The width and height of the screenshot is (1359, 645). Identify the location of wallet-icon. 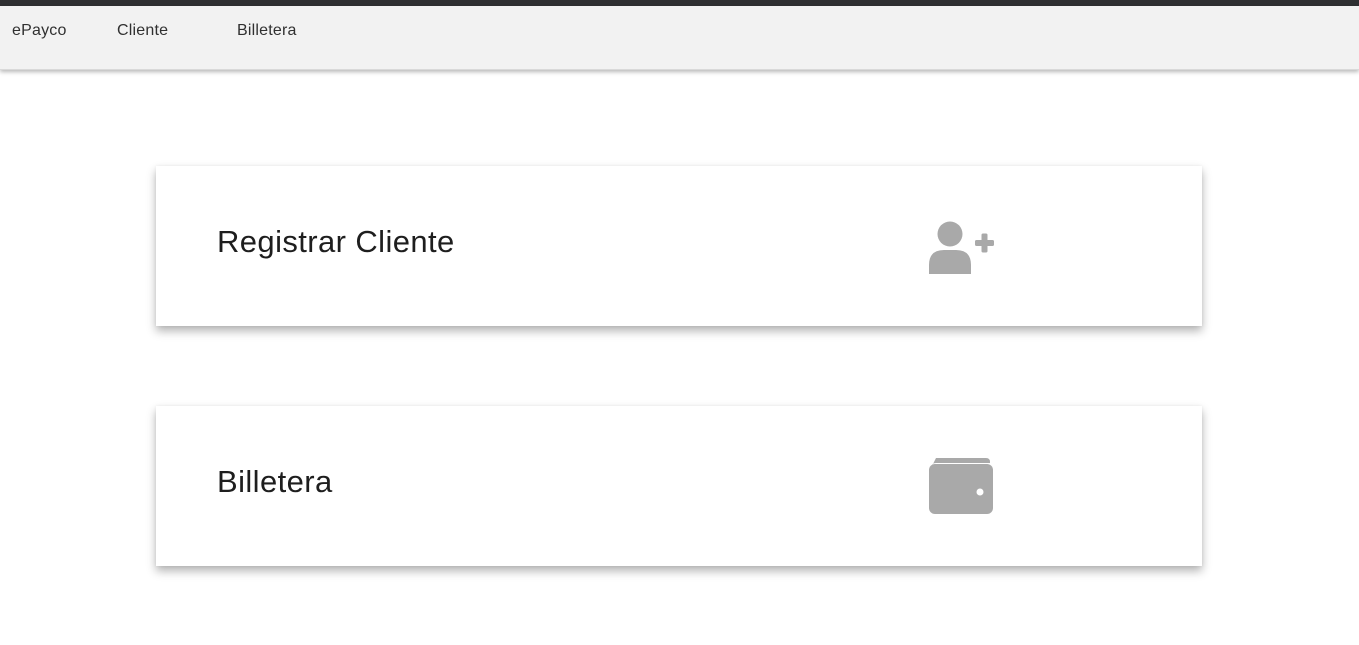
(961, 486).